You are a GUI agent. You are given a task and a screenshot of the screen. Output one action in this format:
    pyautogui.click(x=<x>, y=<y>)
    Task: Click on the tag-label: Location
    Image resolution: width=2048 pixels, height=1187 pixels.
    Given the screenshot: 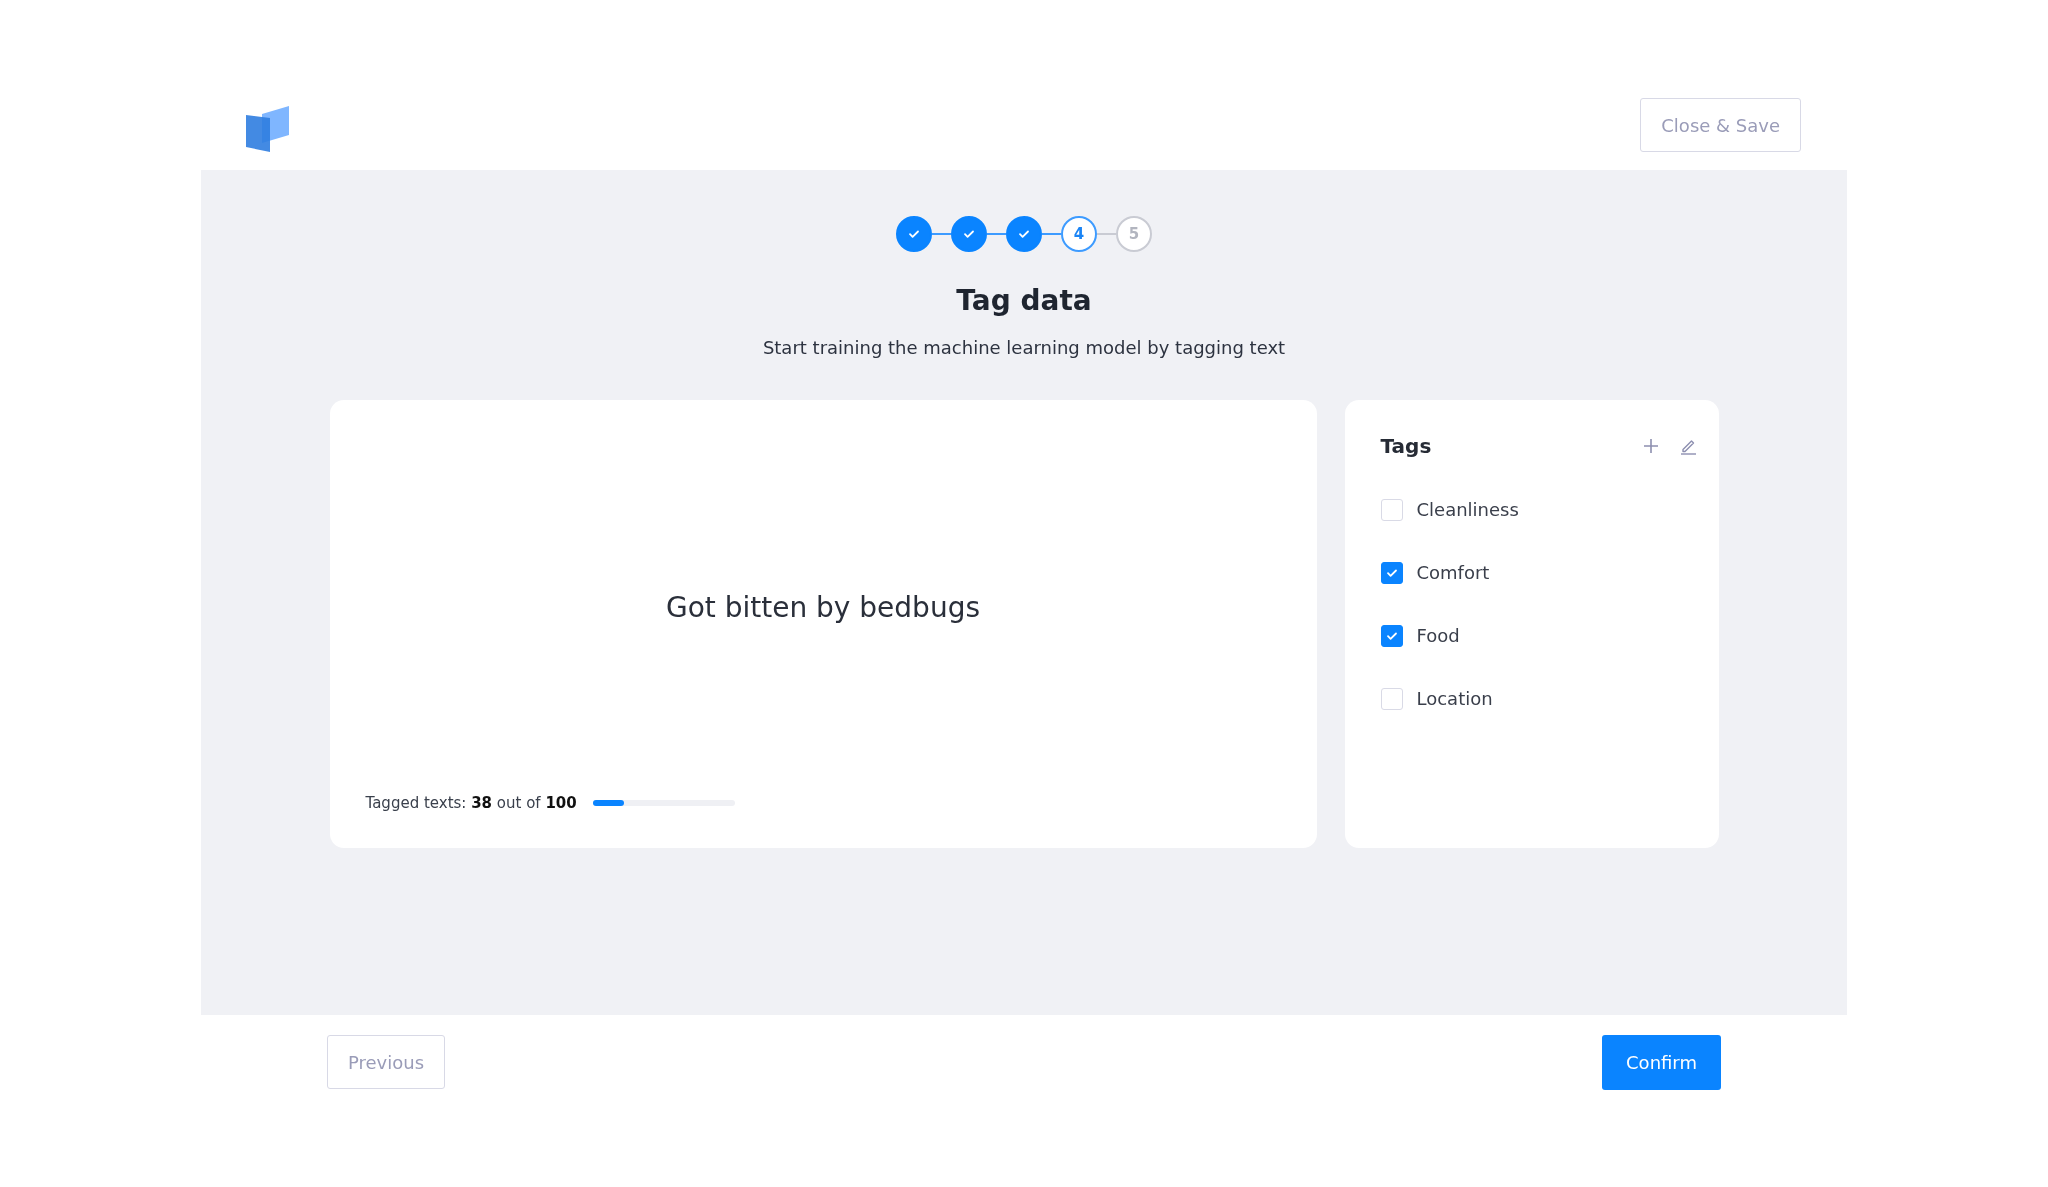 What is the action you would take?
    pyautogui.click(x=1454, y=698)
    